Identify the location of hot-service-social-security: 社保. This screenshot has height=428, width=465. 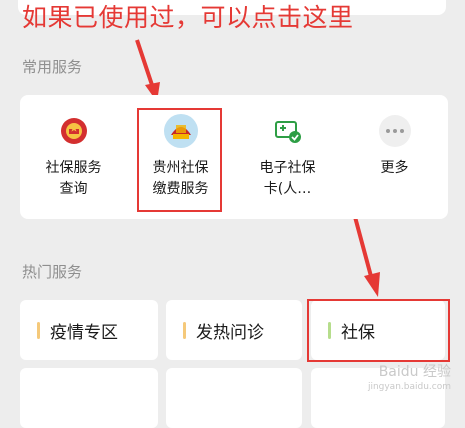
(378, 330).